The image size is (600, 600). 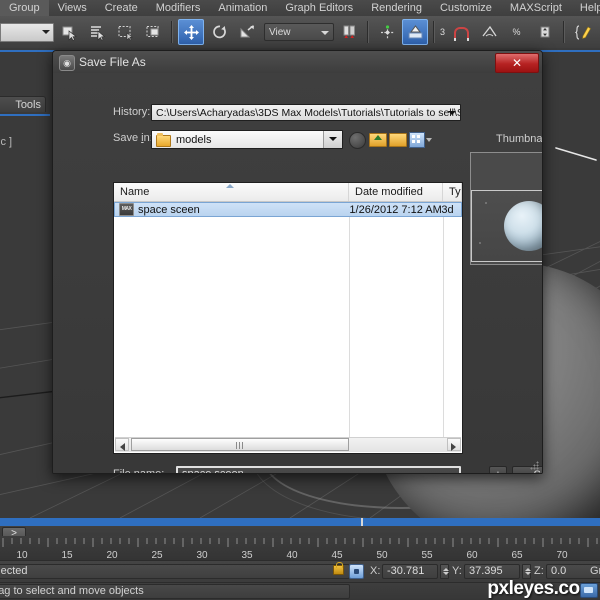 I want to click on save-in-label: Save in:, so click(x=133, y=138).